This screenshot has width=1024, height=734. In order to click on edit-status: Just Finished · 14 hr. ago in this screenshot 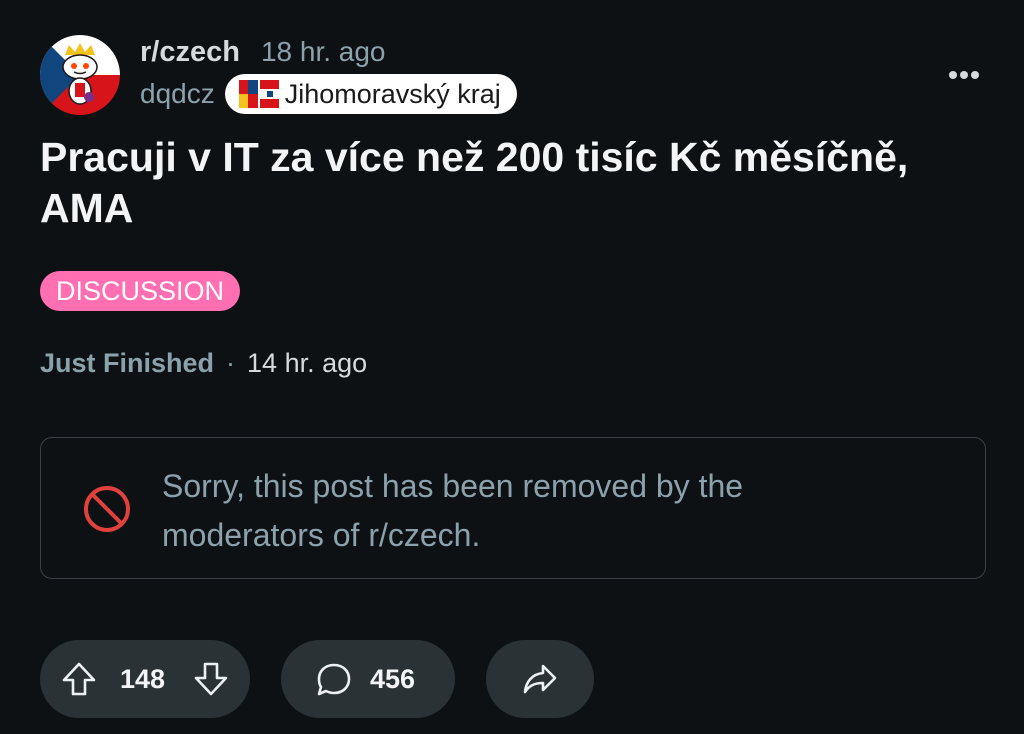, I will do `click(203, 363)`.